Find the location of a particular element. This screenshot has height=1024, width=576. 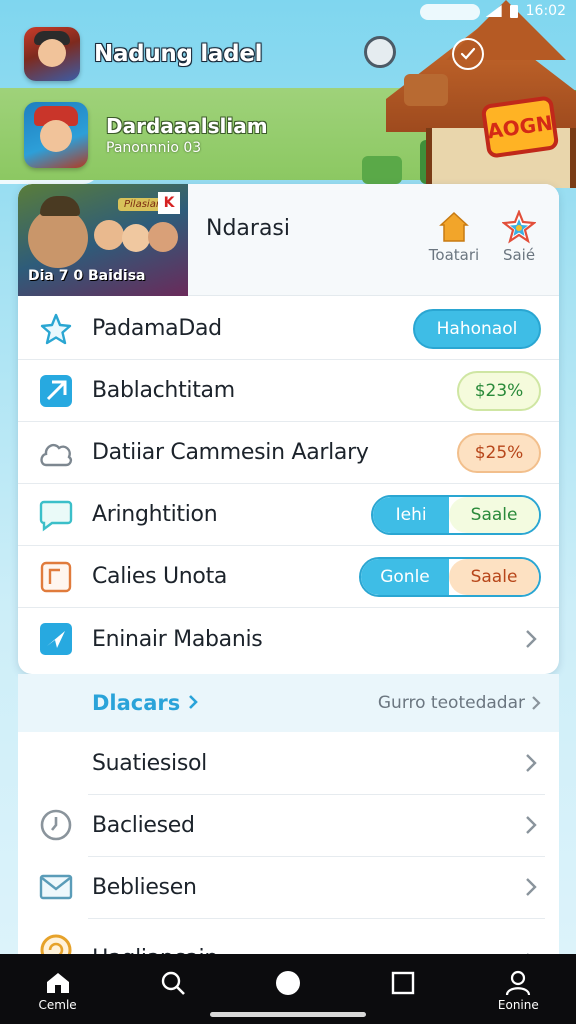

list-item-hagliancain: Hagliancain is located at coordinates (288, 936).